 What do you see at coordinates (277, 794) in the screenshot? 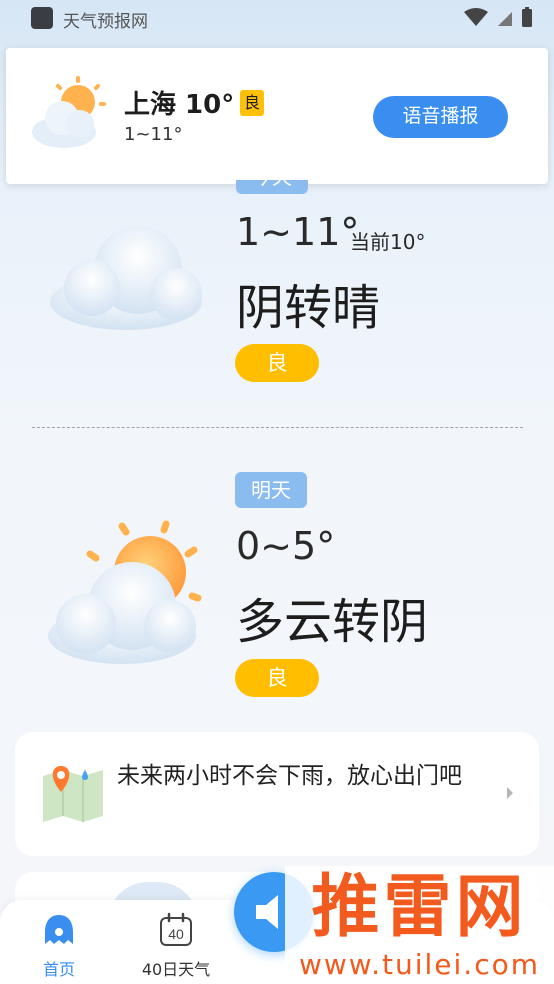
I see `rain-forecast-card: 未来两小时不会下雨，放心出门吧` at bounding box center [277, 794].